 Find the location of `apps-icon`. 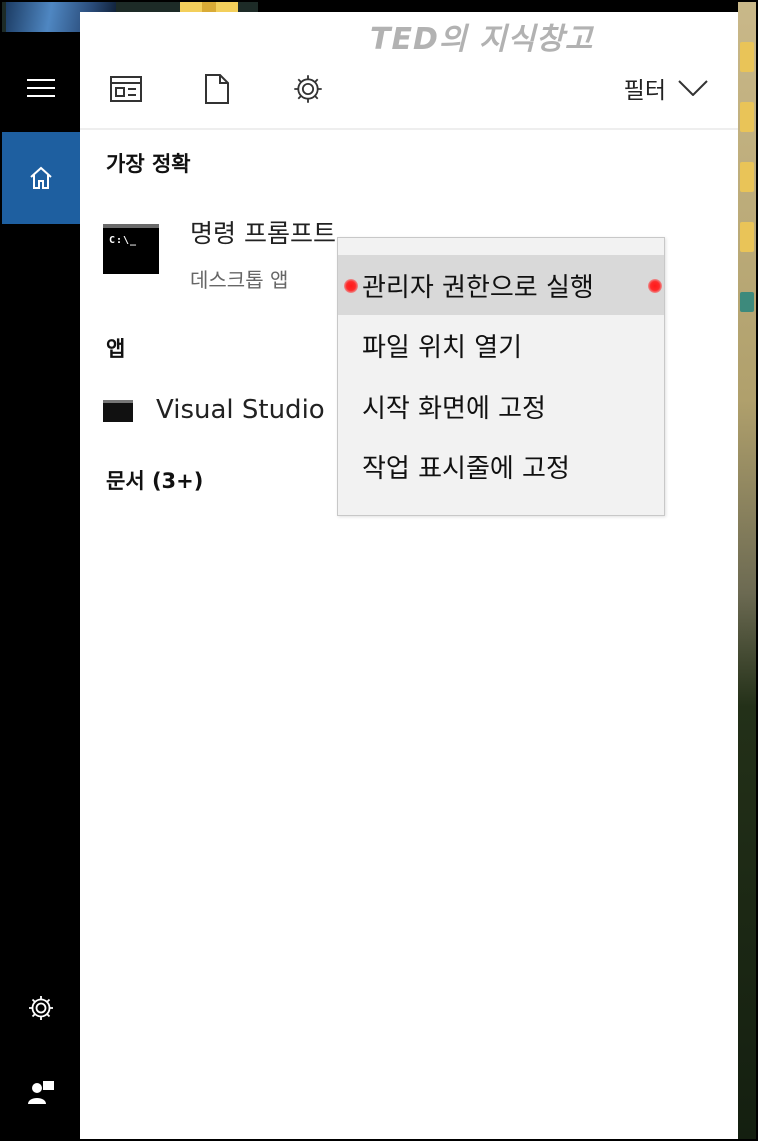

apps-icon is located at coordinates (126, 89).